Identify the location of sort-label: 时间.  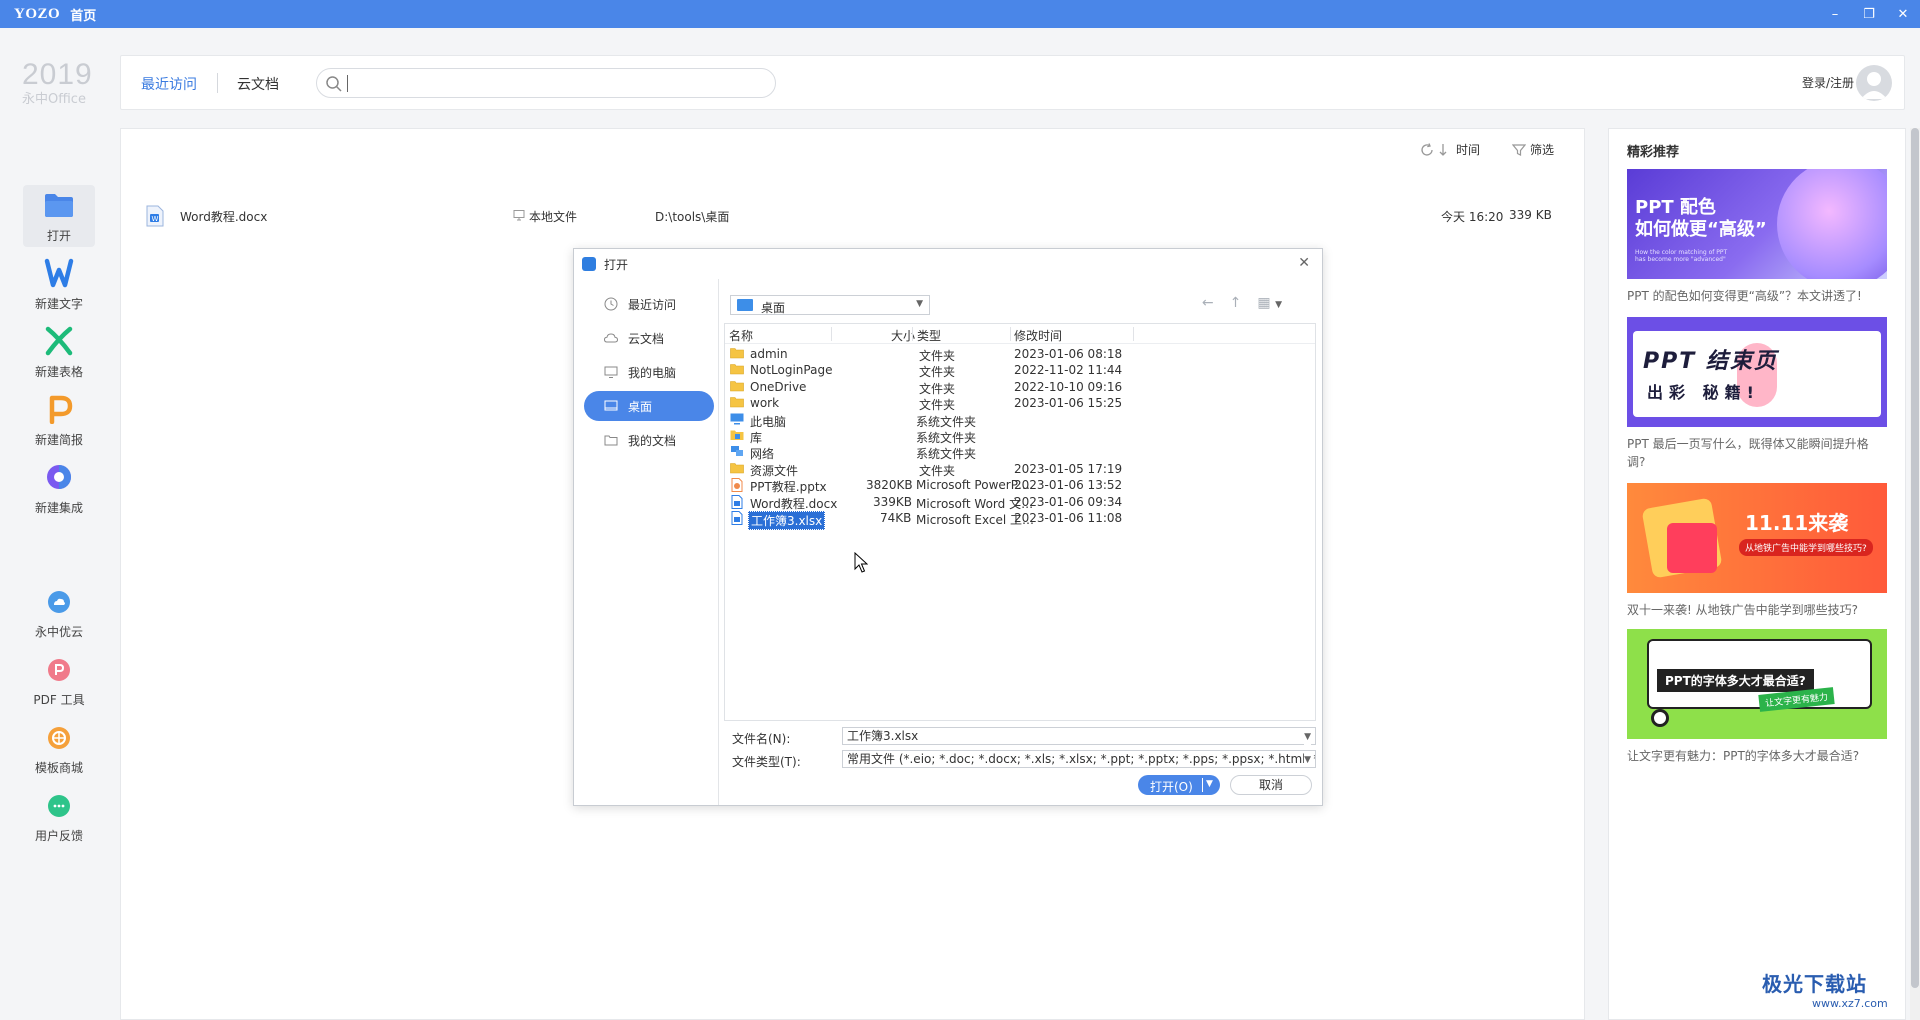
(1467, 150).